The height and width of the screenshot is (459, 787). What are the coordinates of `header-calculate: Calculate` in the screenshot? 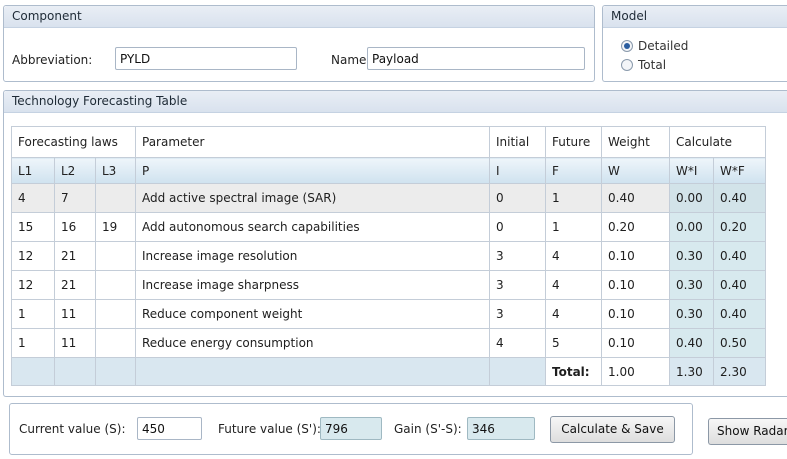 It's located at (717, 142).